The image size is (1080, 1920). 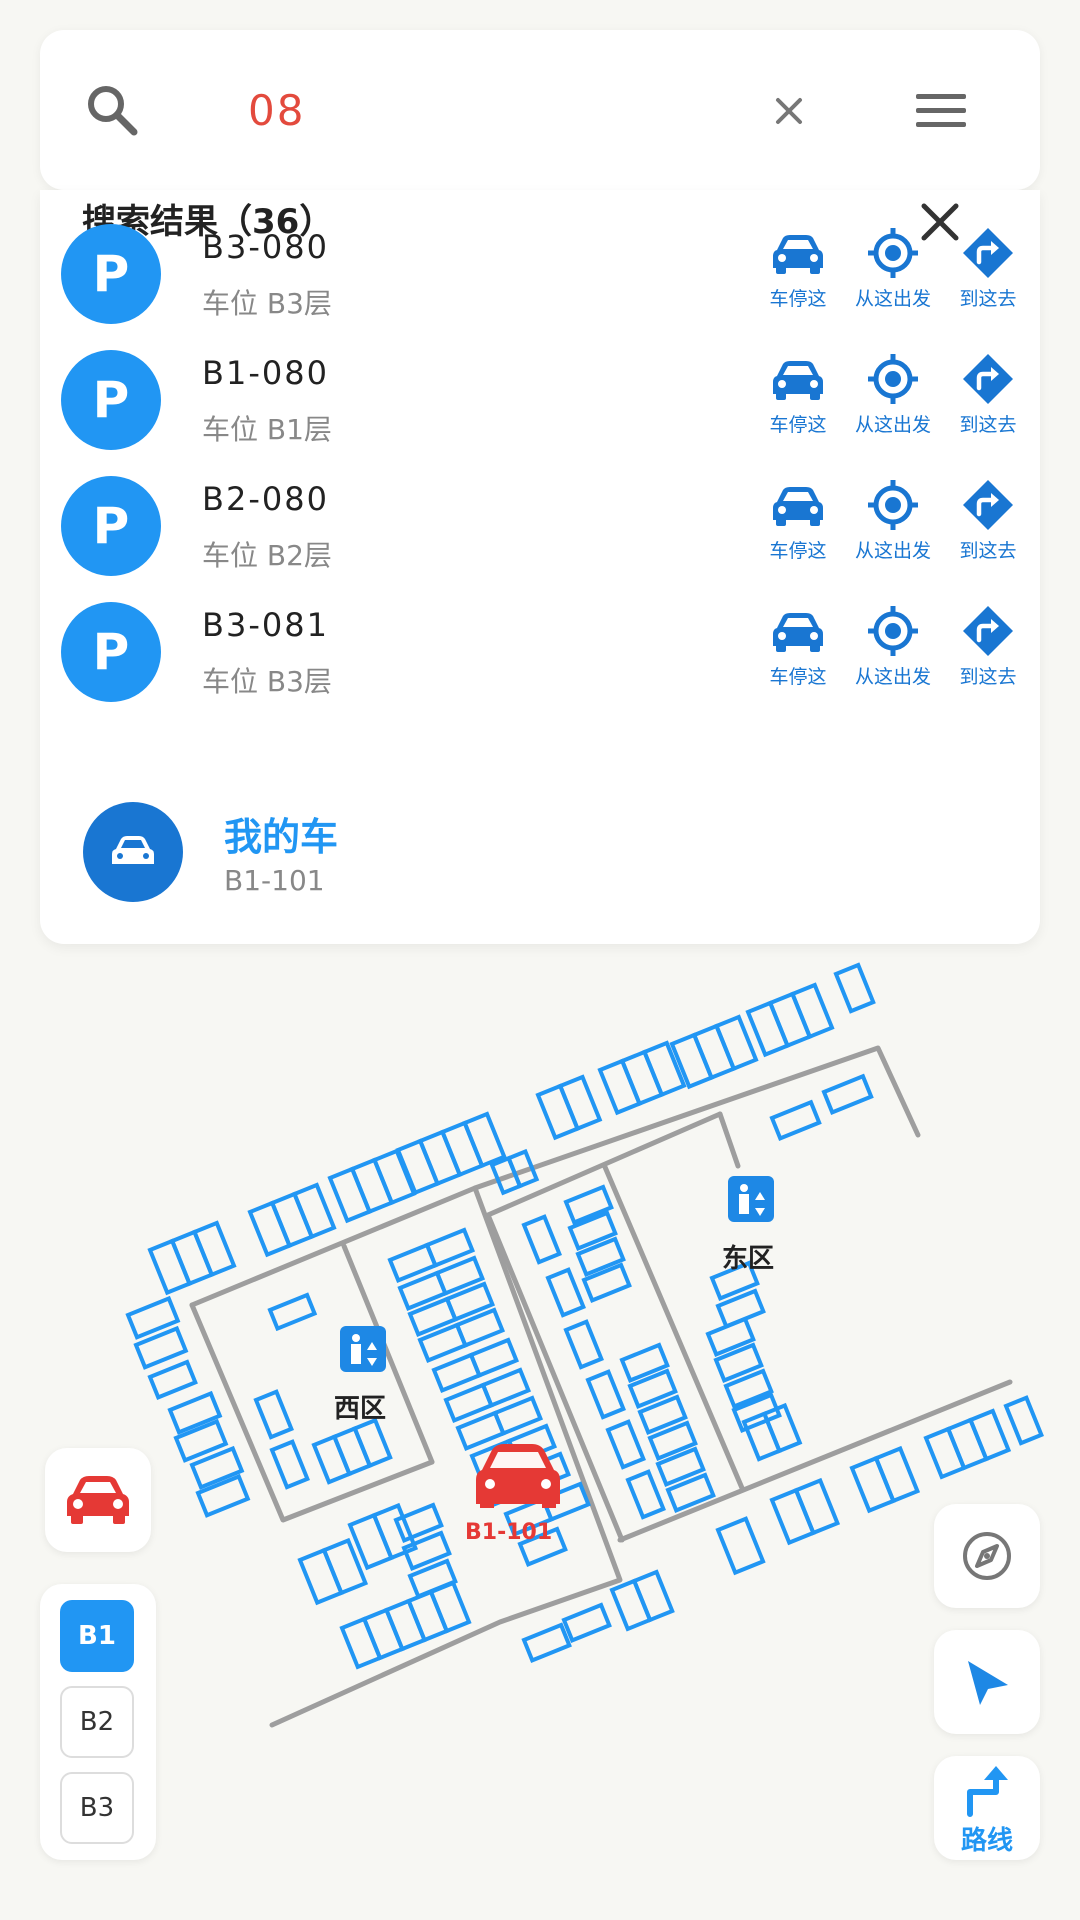 I want to click on my-car-title: 我的车, so click(x=281, y=837).